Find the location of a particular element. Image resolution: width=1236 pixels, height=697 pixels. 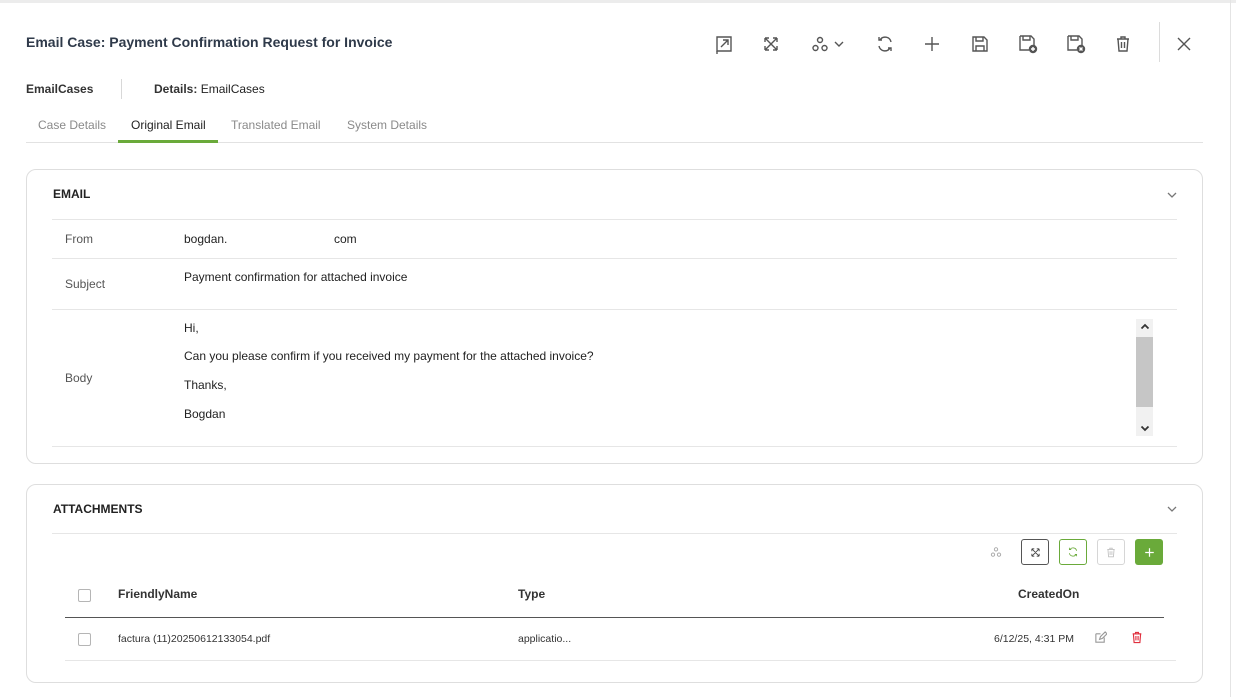

row-edit-button is located at coordinates (1101, 638).